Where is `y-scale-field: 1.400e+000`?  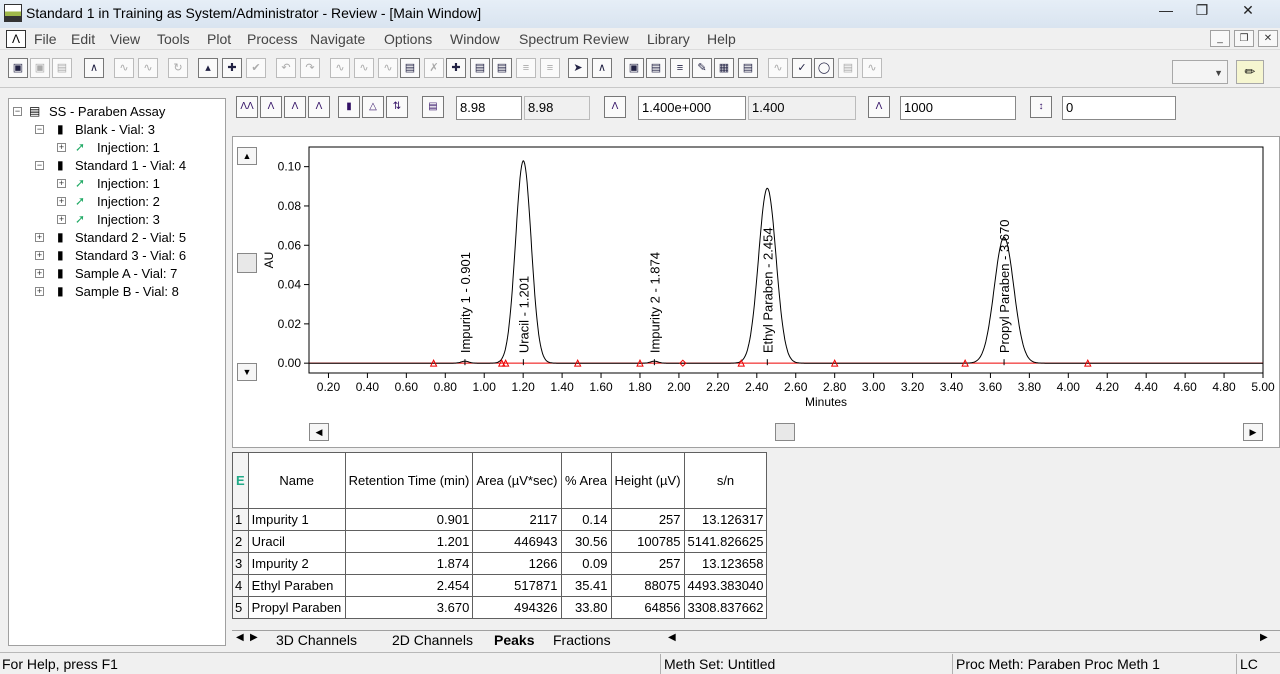 y-scale-field: 1.400e+000 is located at coordinates (692, 108).